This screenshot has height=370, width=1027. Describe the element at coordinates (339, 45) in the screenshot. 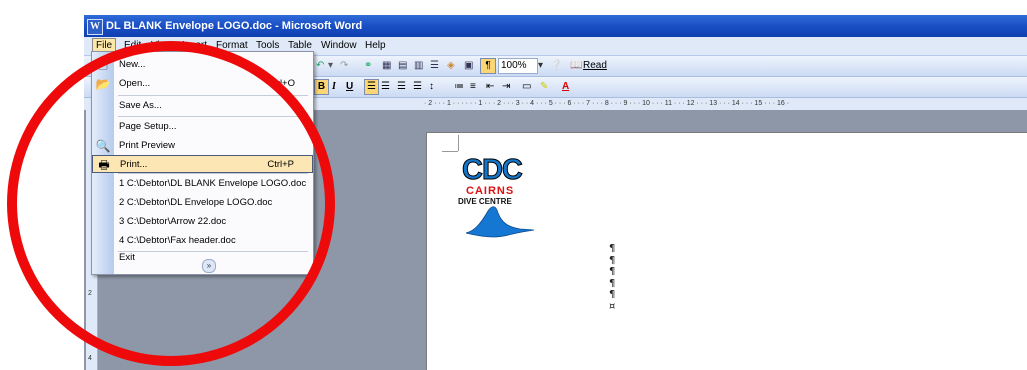

I see `menu-window: Window` at that location.